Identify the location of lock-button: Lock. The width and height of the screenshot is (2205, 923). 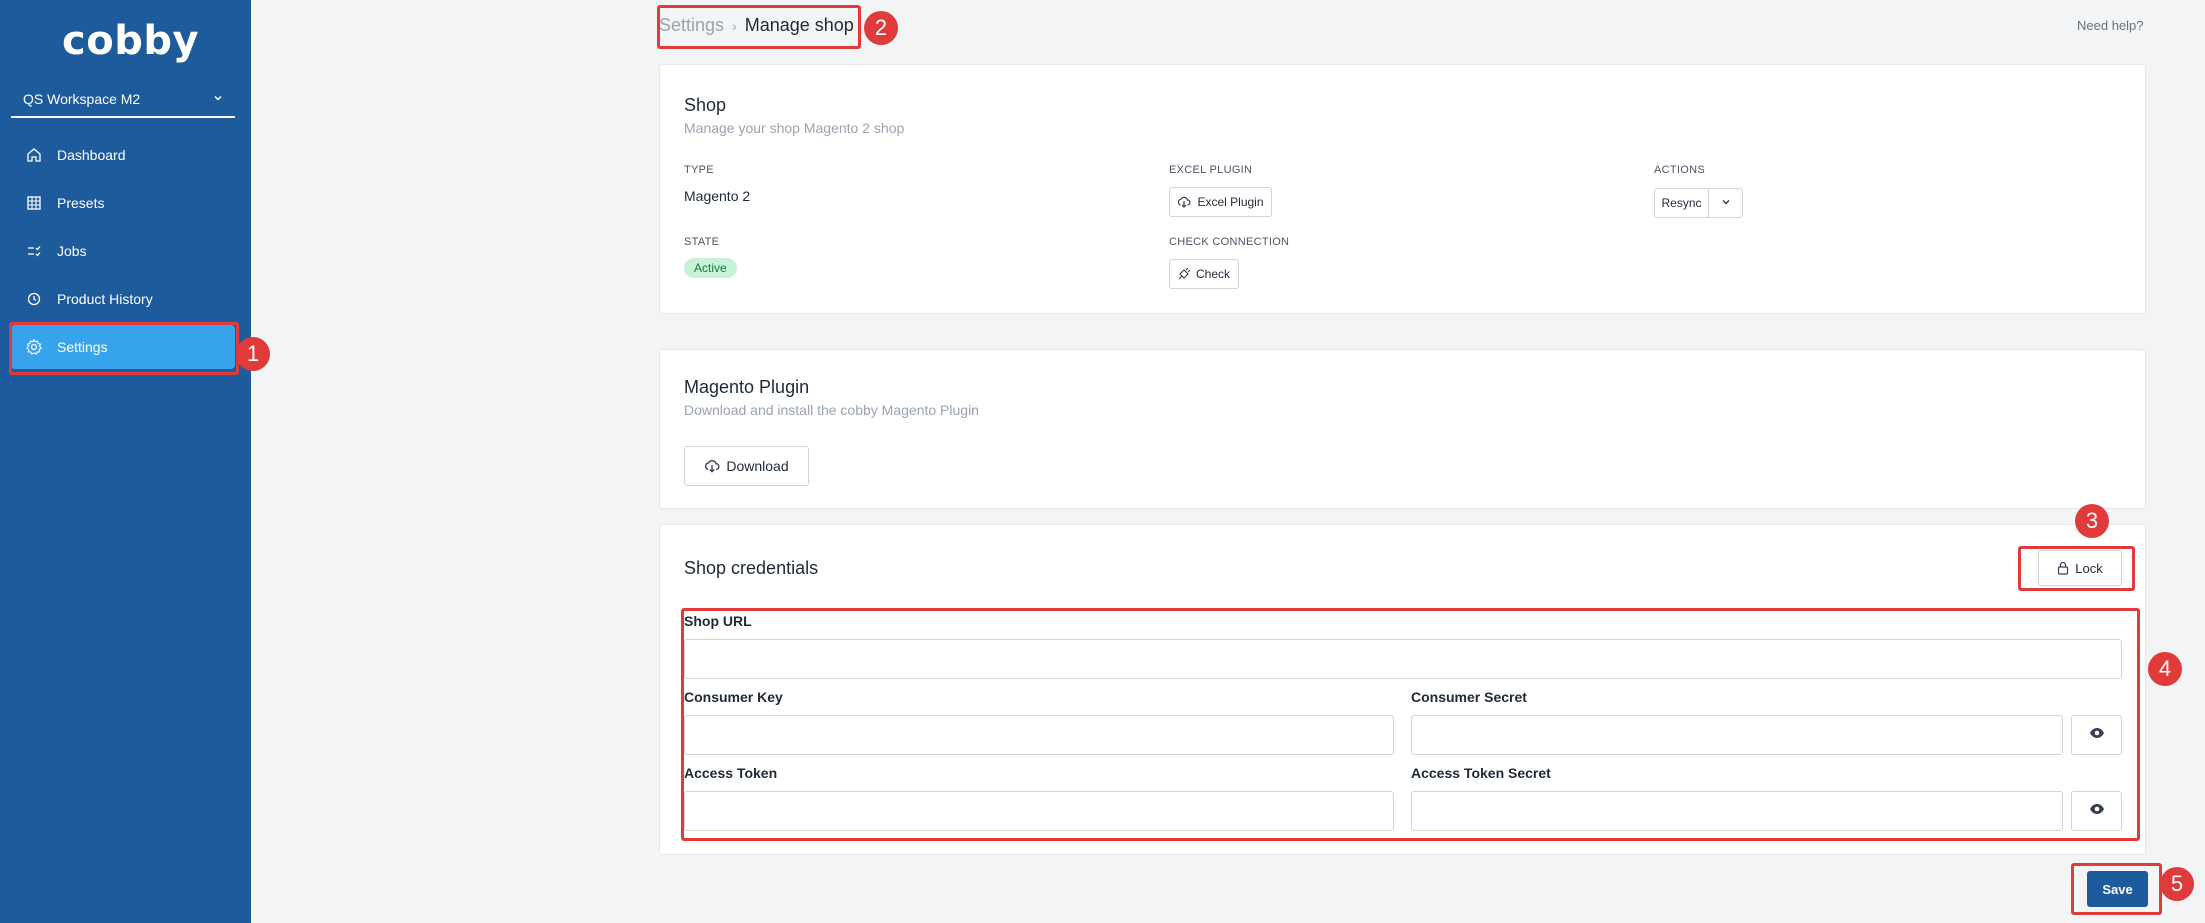
(2080, 568).